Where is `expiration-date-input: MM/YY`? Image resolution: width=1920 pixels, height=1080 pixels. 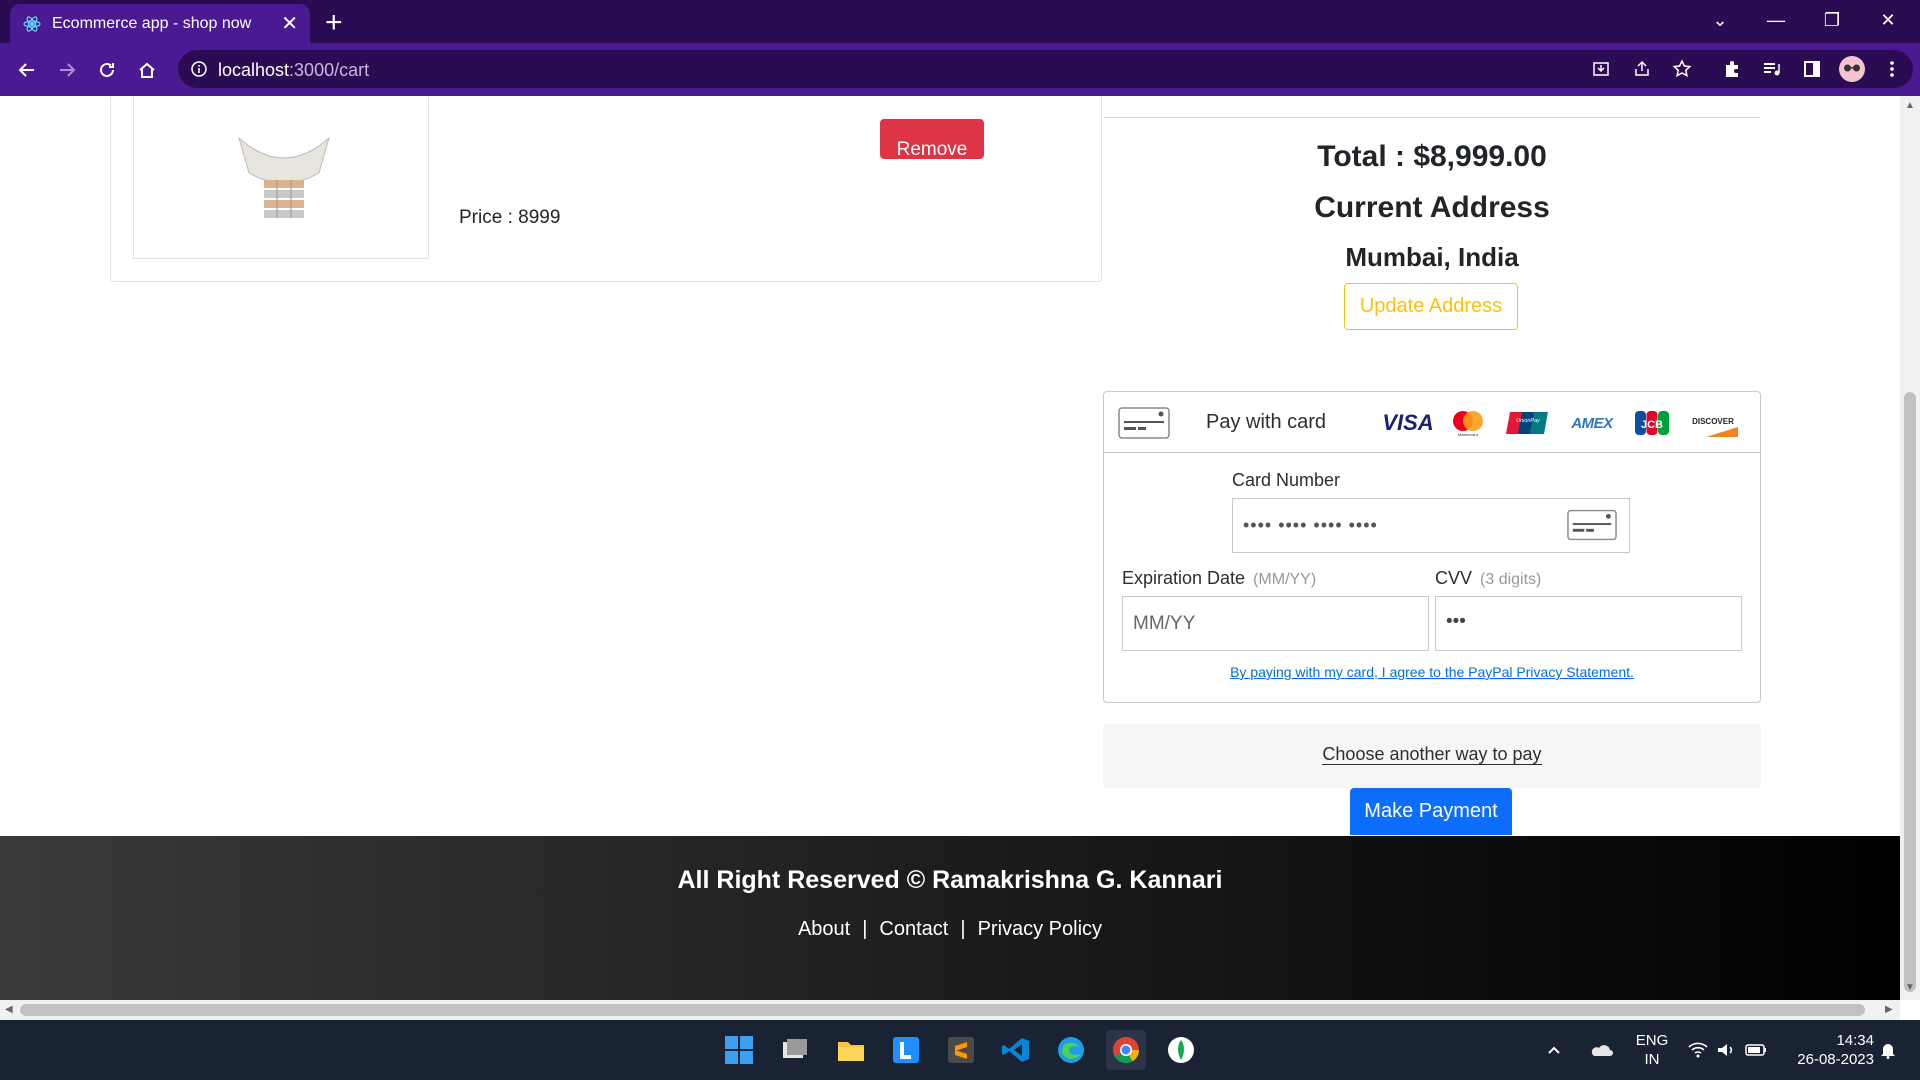 expiration-date-input: MM/YY is located at coordinates (1275, 623).